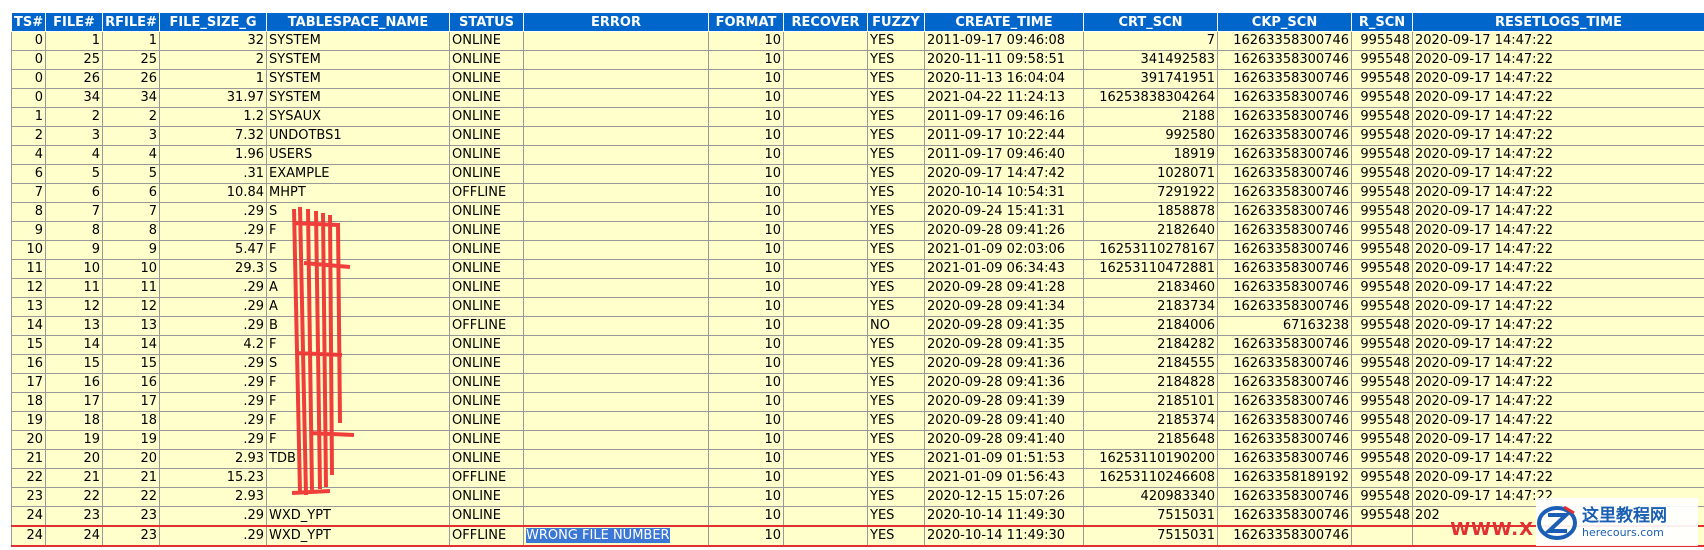  I want to click on table-cell: 9, so click(131, 250).